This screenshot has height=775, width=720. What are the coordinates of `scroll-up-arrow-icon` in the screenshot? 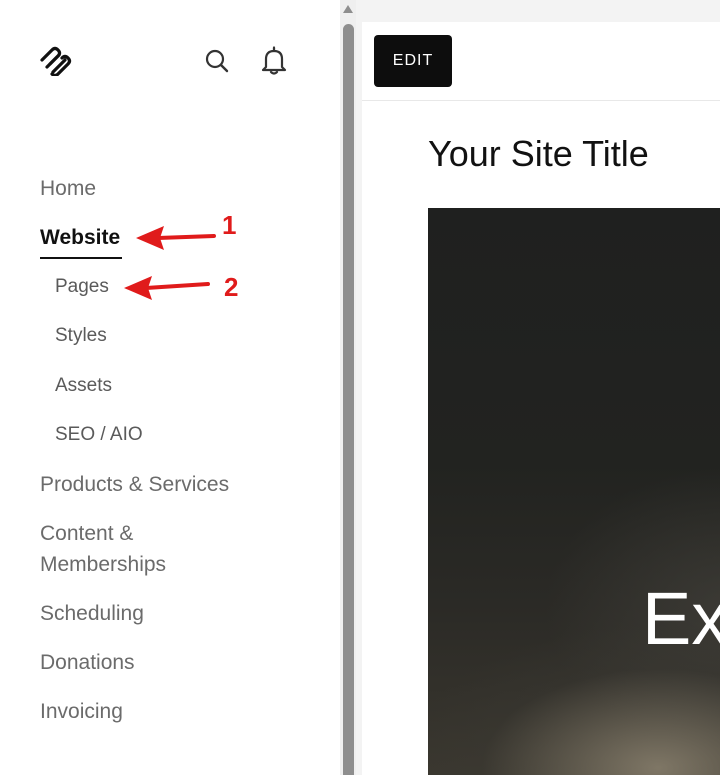 It's located at (348, 9).